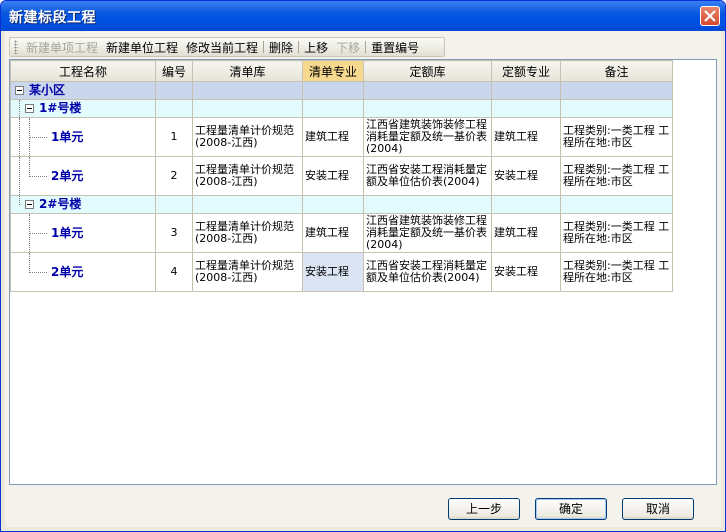  Describe the element at coordinates (60, 108) in the screenshot. I see `group-name: 1#号楼` at that location.